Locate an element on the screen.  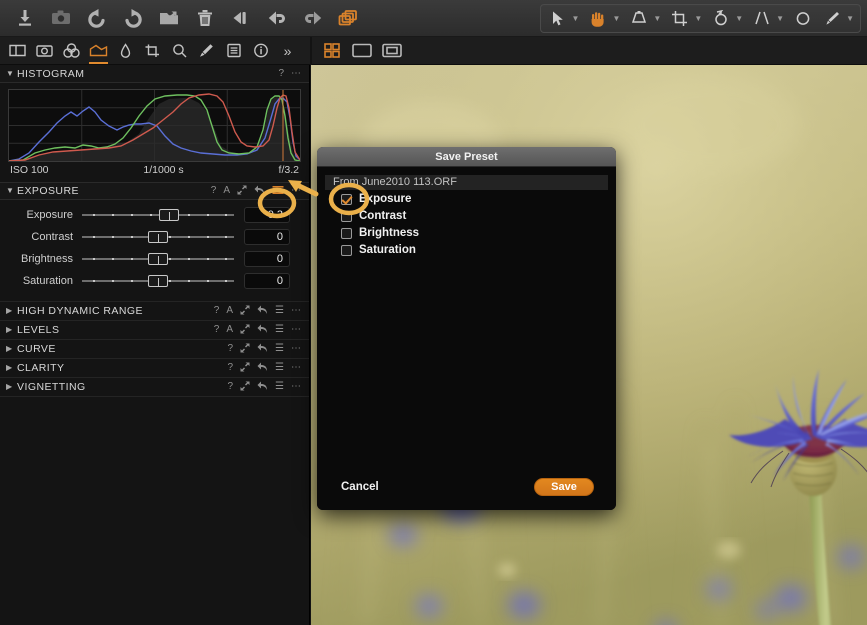
checkbox-saturation is located at coordinates (346, 250).